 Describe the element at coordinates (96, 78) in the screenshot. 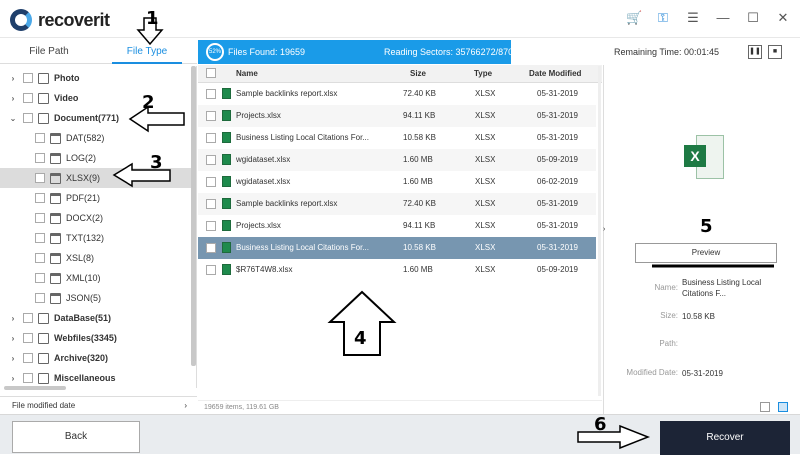

I see `tree-item: › Photo` at that location.